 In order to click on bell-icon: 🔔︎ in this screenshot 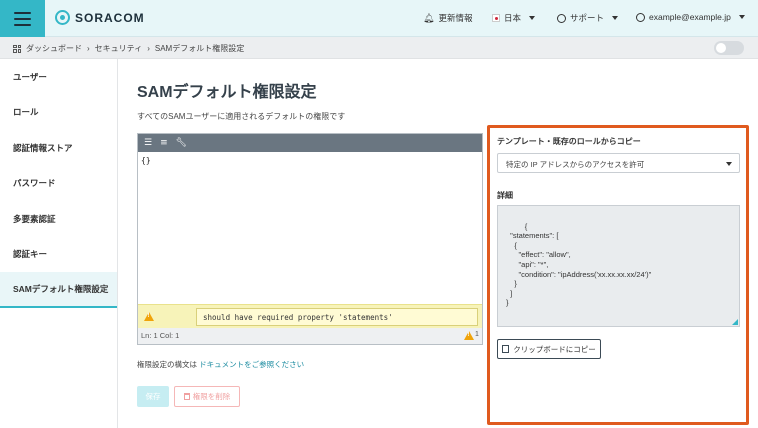, I will do `click(429, 17)`.